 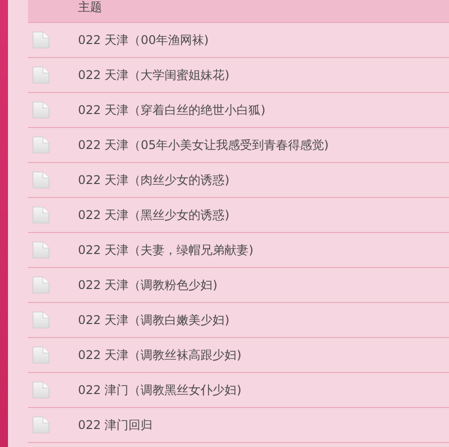 What do you see at coordinates (148, 285) in the screenshot?
I see `thread-title: 022 天津（调教粉色少妇)` at bounding box center [148, 285].